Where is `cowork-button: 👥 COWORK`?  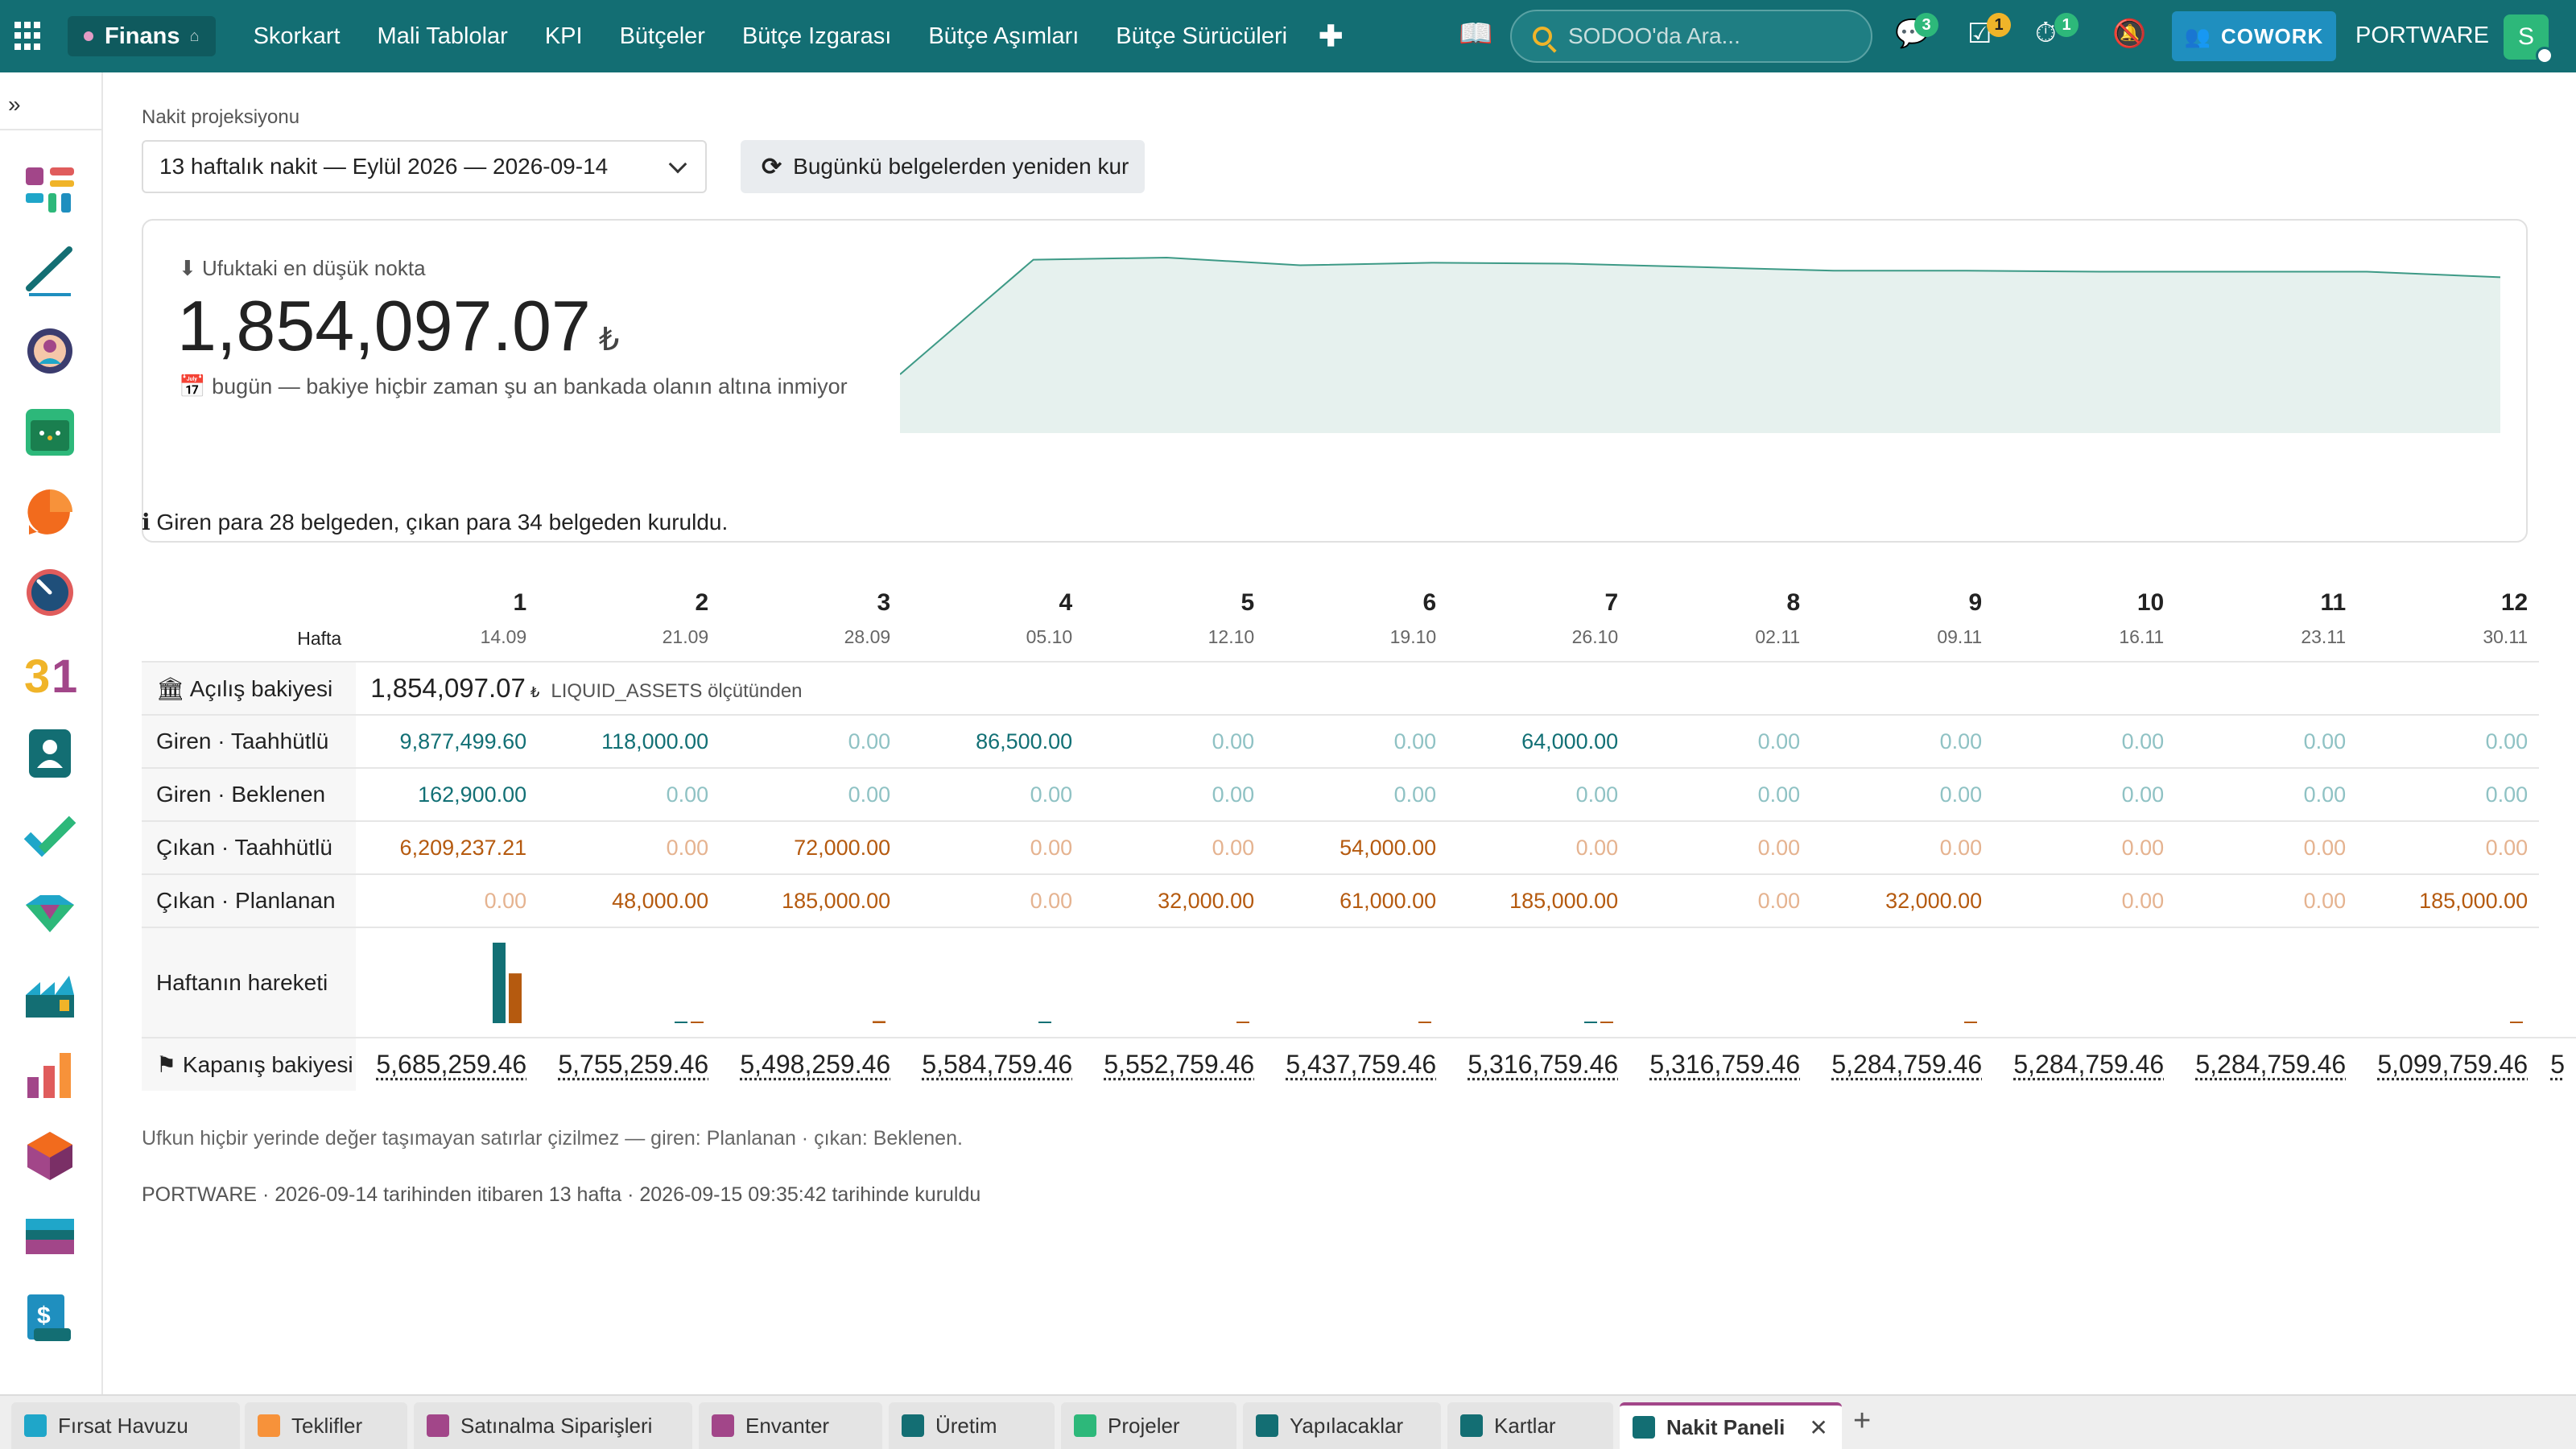 cowork-button: 👥 COWORK is located at coordinates (2254, 36).